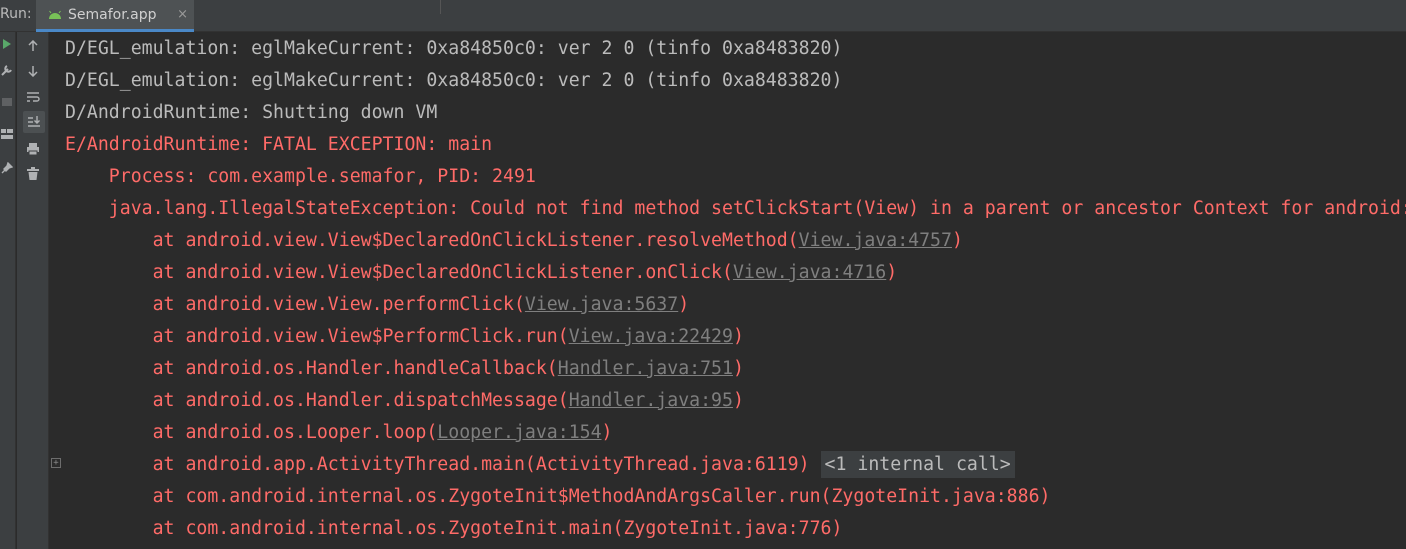  I want to click on run-label: Run:, so click(16, 14).